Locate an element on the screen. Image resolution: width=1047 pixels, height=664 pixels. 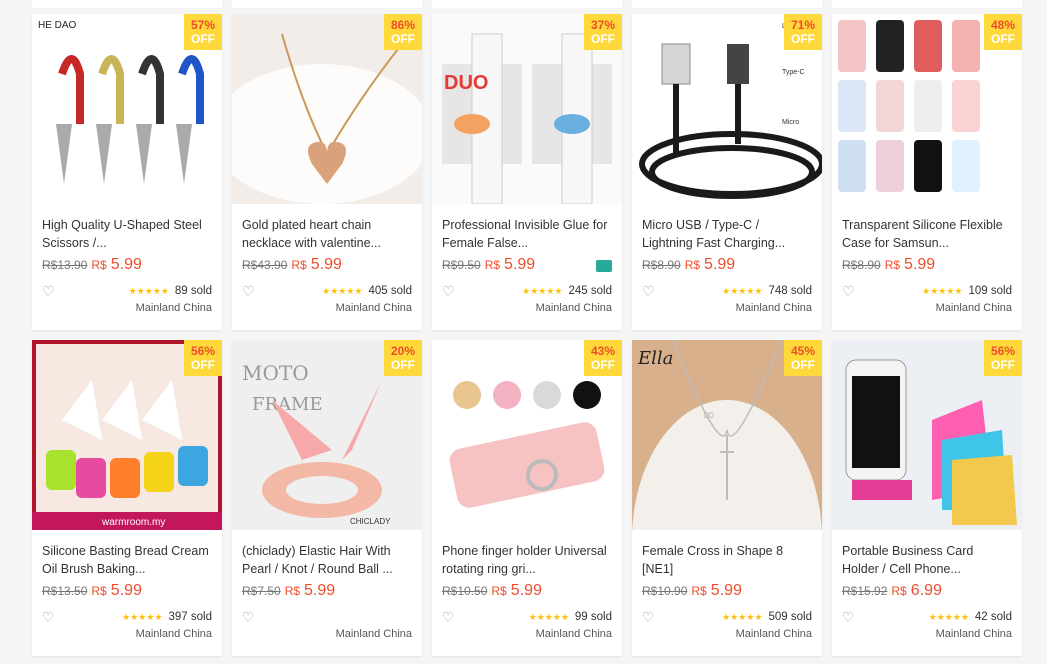
brand-text: HE DAO is located at coordinates (57, 25).